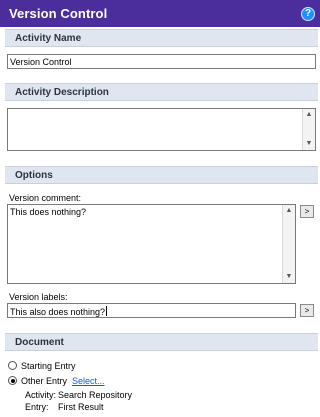  What do you see at coordinates (107, 311) in the screenshot?
I see `text-caret` at bounding box center [107, 311].